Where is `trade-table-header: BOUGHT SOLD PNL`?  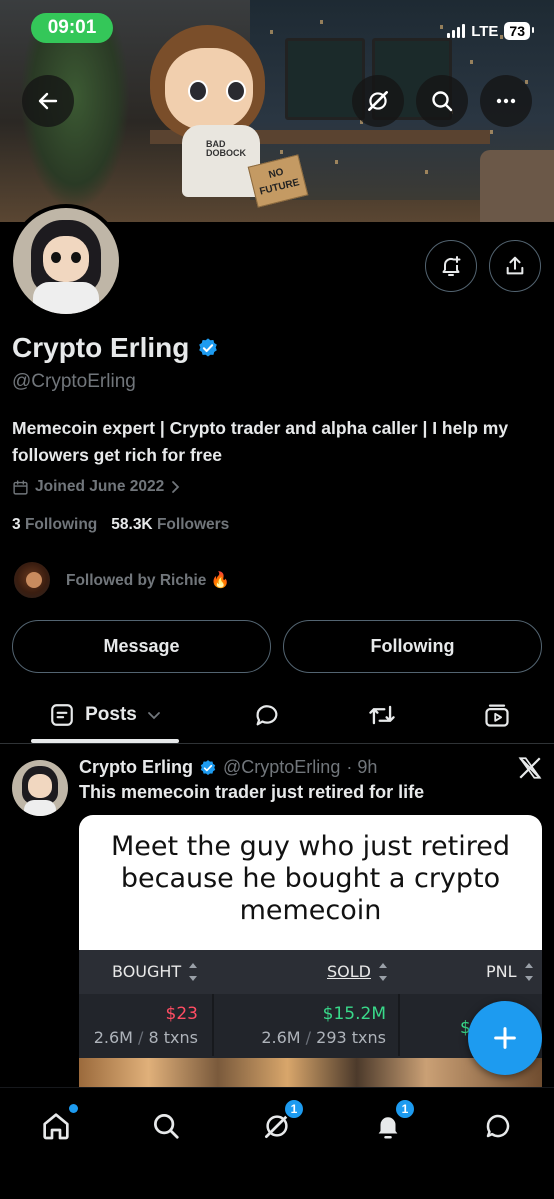
trade-table-header: BOUGHT SOLD PNL is located at coordinates (310, 972).